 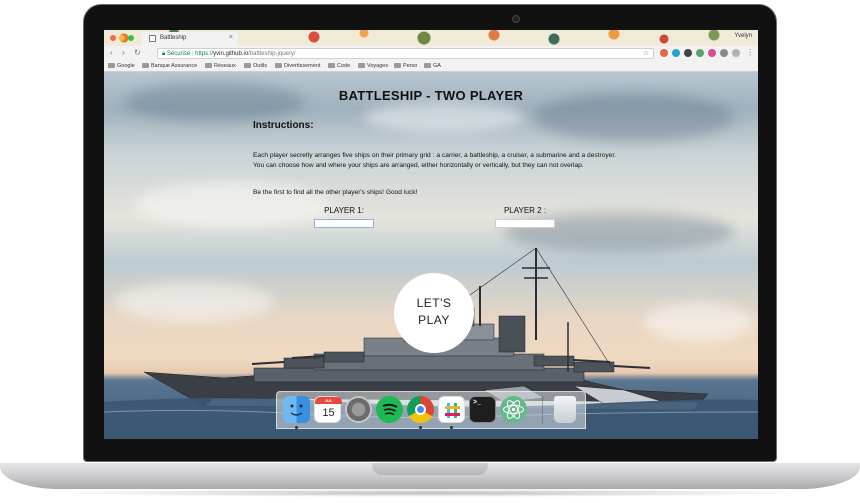 I want to click on bookmark-code: Code, so click(x=339, y=66).